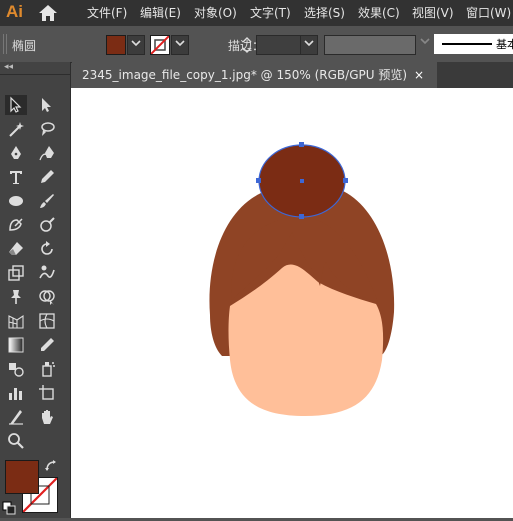 This screenshot has width=513, height=521. I want to click on curvature-tool, so click(47, 153).